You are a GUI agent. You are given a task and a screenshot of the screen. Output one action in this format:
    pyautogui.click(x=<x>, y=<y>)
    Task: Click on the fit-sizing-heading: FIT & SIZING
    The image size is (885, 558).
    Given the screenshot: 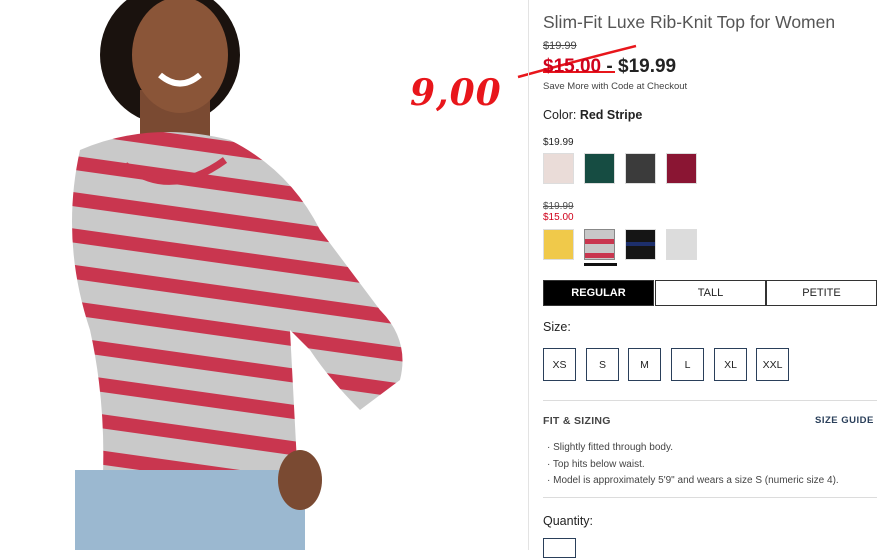 What is the action you would take?
    pyautogui.click(x=577, y=421)
    